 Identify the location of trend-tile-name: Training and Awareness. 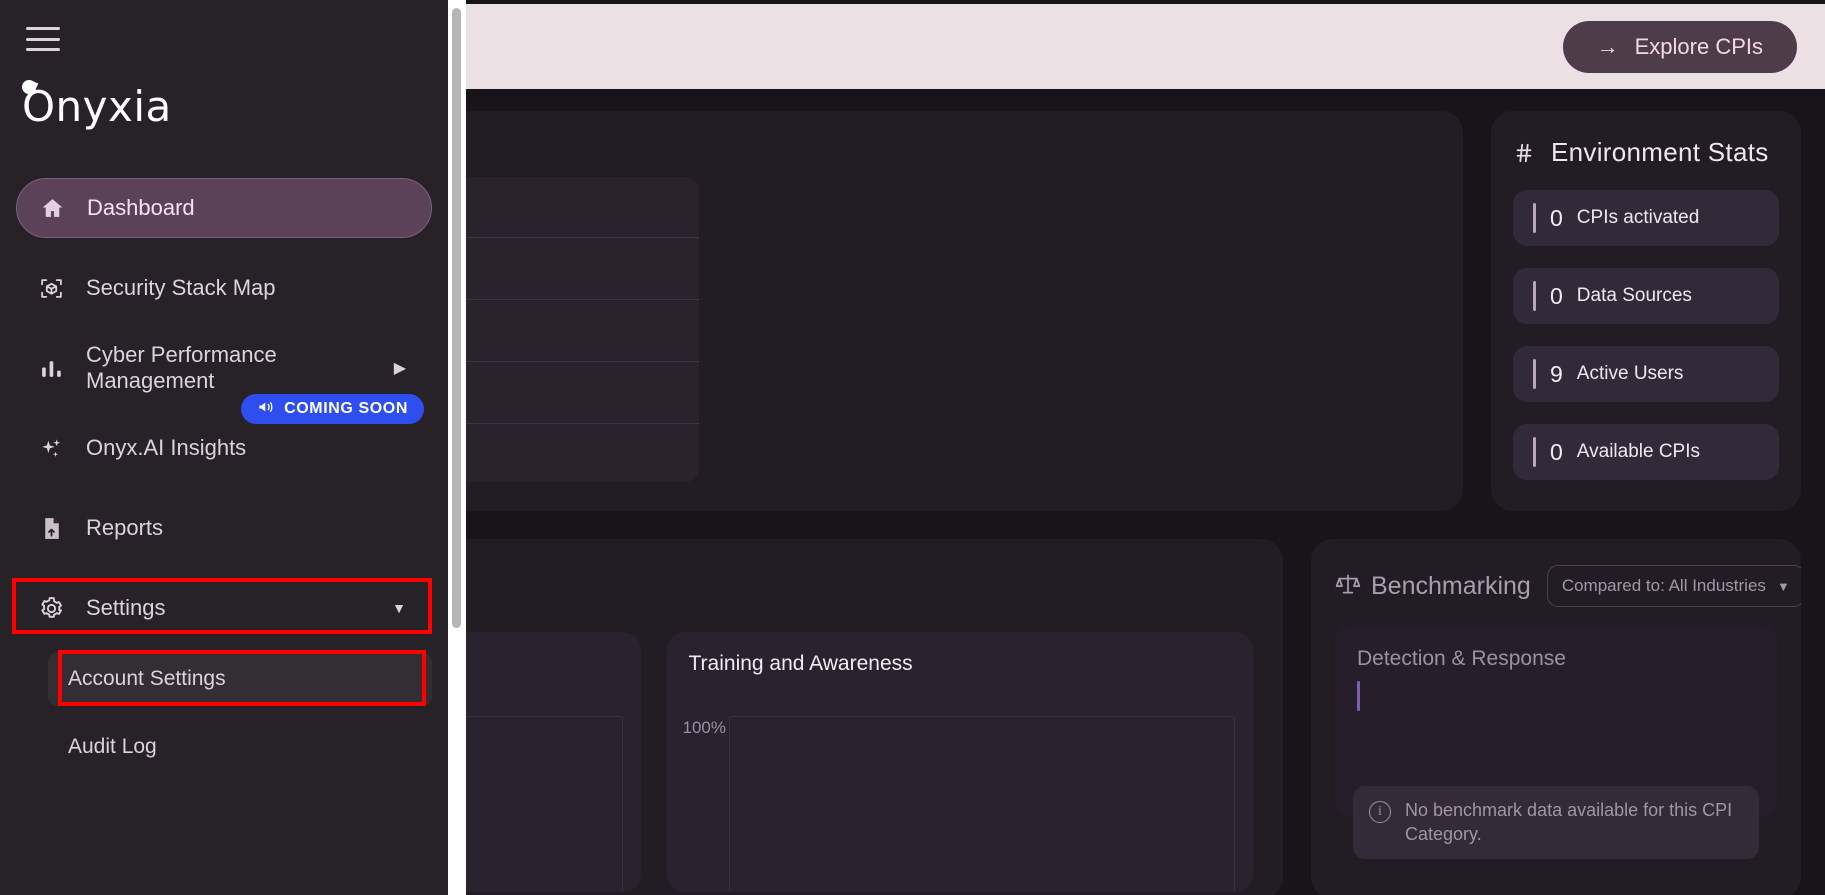
(800, 663).